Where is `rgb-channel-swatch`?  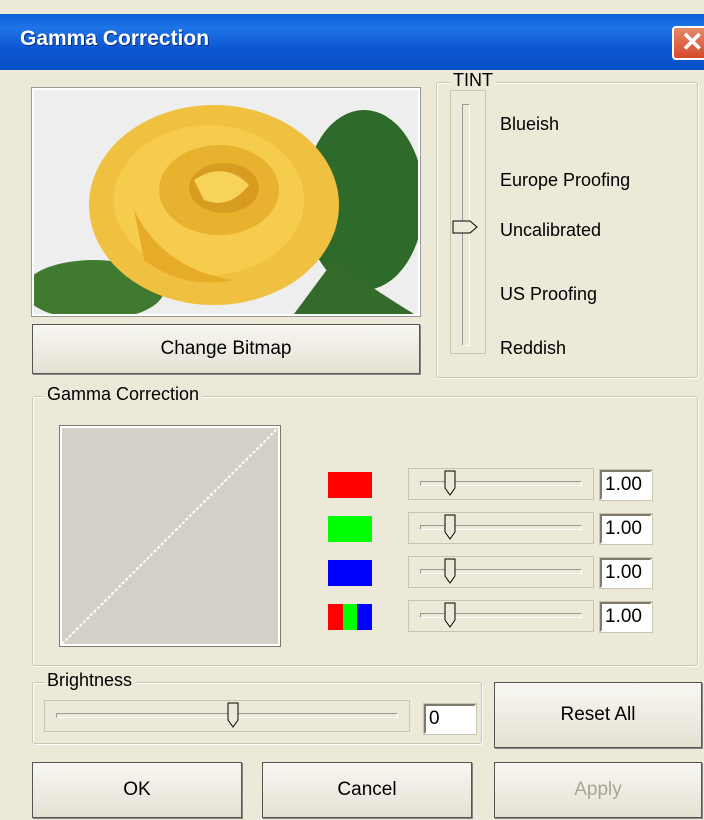 rgb-channel-swatch is located at coordinates (350, 617).